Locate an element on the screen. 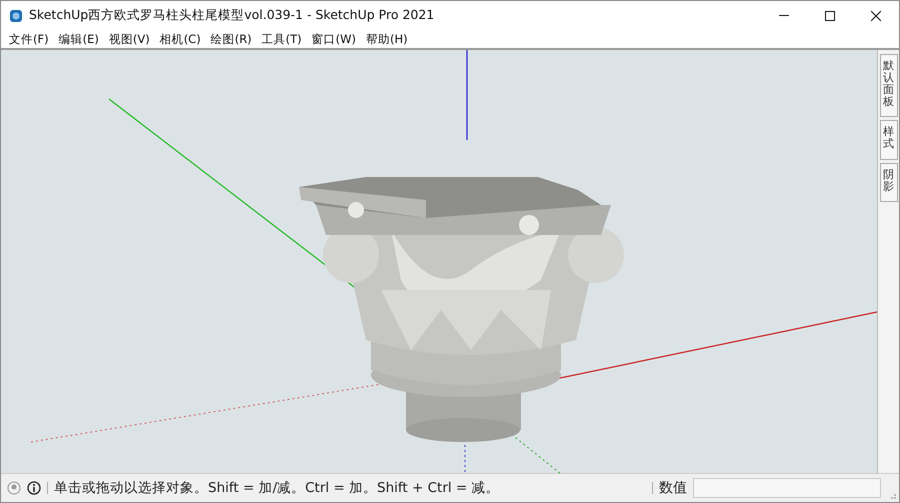 The height and width of the screenshot is (503, 900). menu-item: 相机(C) is located at coordinates (181, 39).